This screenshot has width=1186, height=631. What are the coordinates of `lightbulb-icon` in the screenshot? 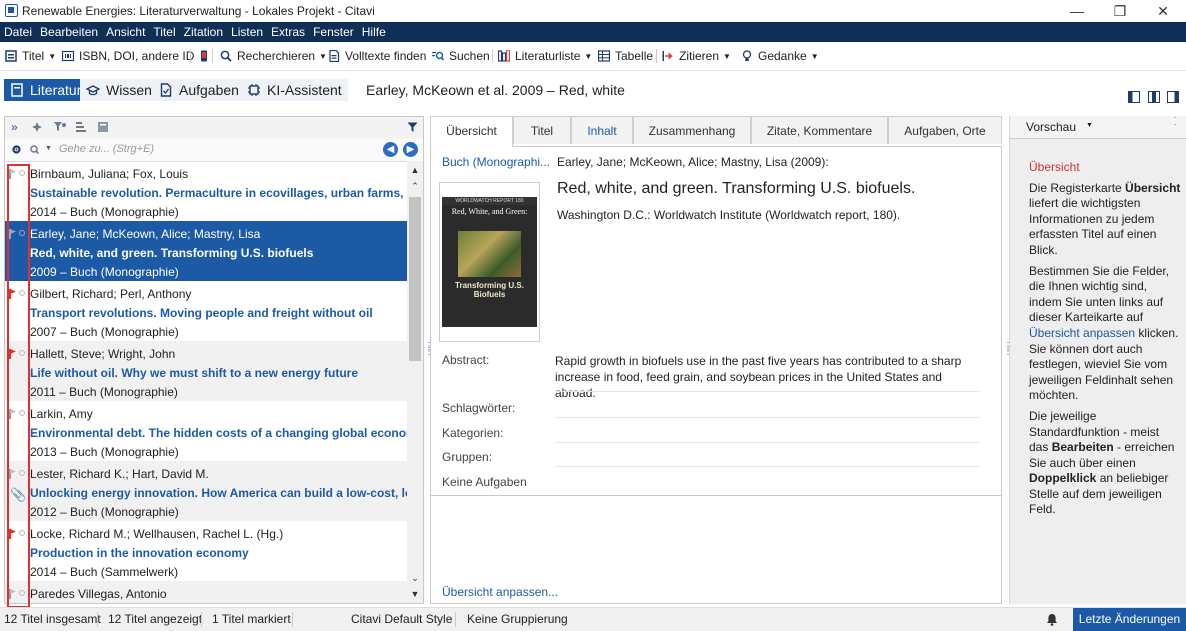 It's located at (747, 55).